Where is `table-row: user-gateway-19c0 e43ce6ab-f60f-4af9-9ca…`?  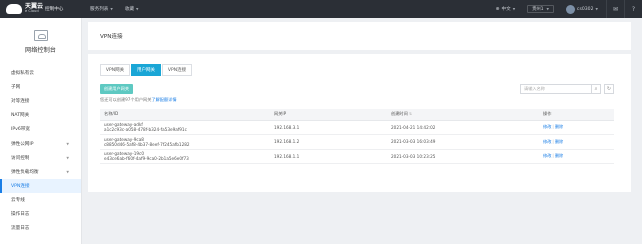
table-row: user-gateway-19c0 e43ce6ab-f60f-4af9-9ca… is located at coordinates (357, 156).